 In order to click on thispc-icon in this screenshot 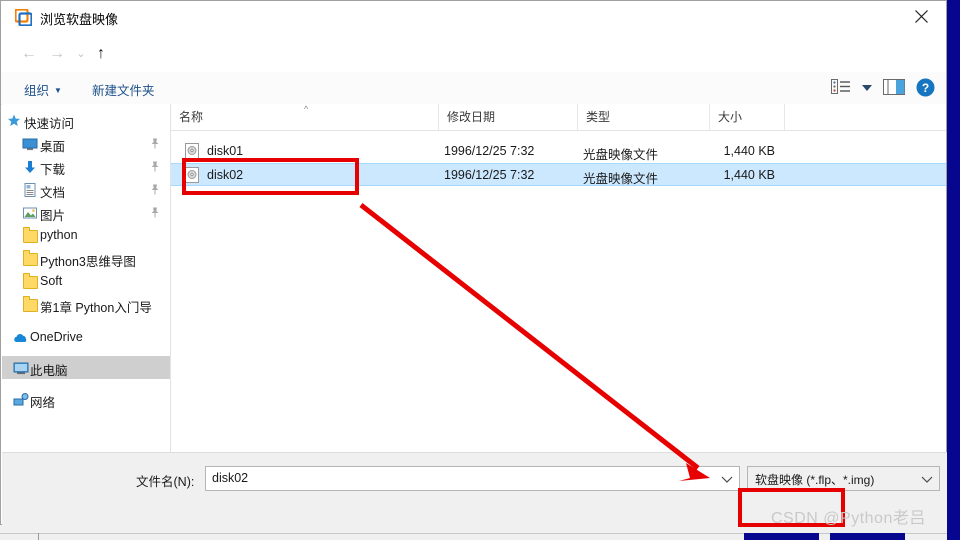, I will do `click(21, 368)`.